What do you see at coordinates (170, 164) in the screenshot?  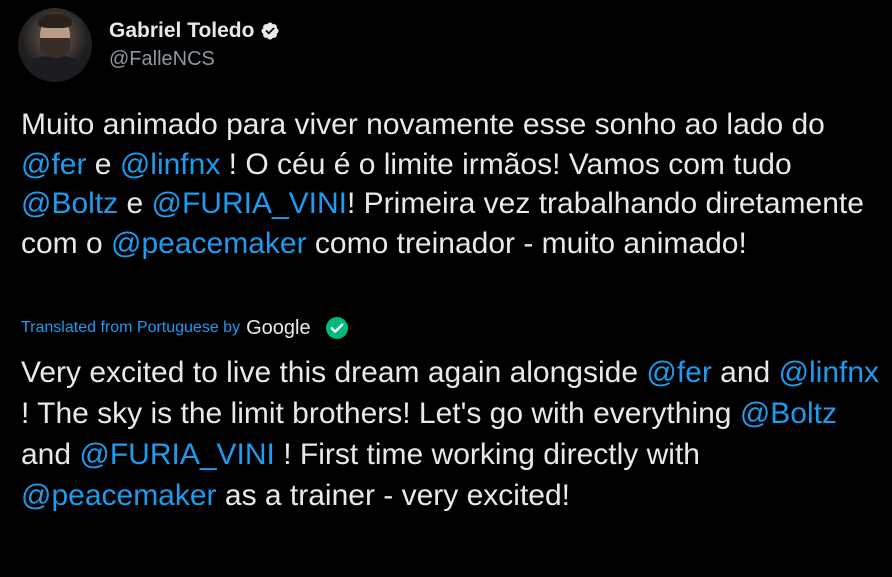 I see `original-mention-link: @linfnx` at bounding box center [170, 164].